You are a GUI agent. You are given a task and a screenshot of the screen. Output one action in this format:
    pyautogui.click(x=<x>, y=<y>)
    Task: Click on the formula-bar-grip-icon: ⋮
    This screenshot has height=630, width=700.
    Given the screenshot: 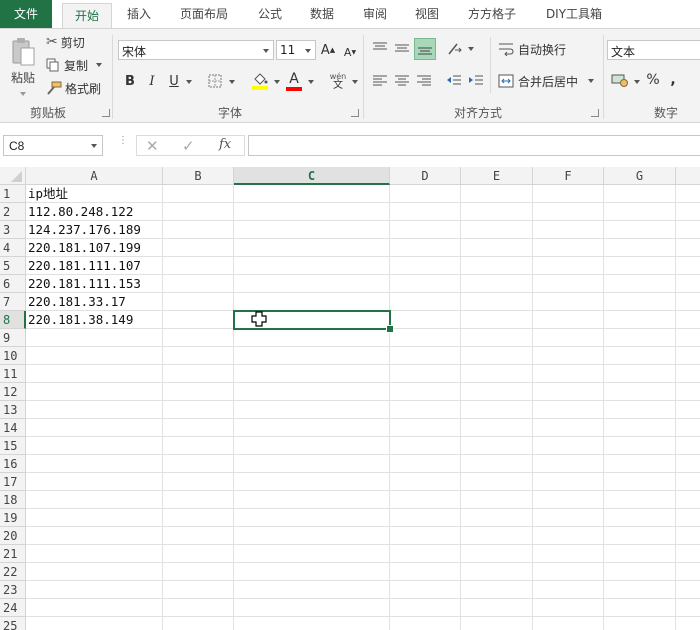 What is the action you would take?
    pyautogui.click(x=123, y=143)
    